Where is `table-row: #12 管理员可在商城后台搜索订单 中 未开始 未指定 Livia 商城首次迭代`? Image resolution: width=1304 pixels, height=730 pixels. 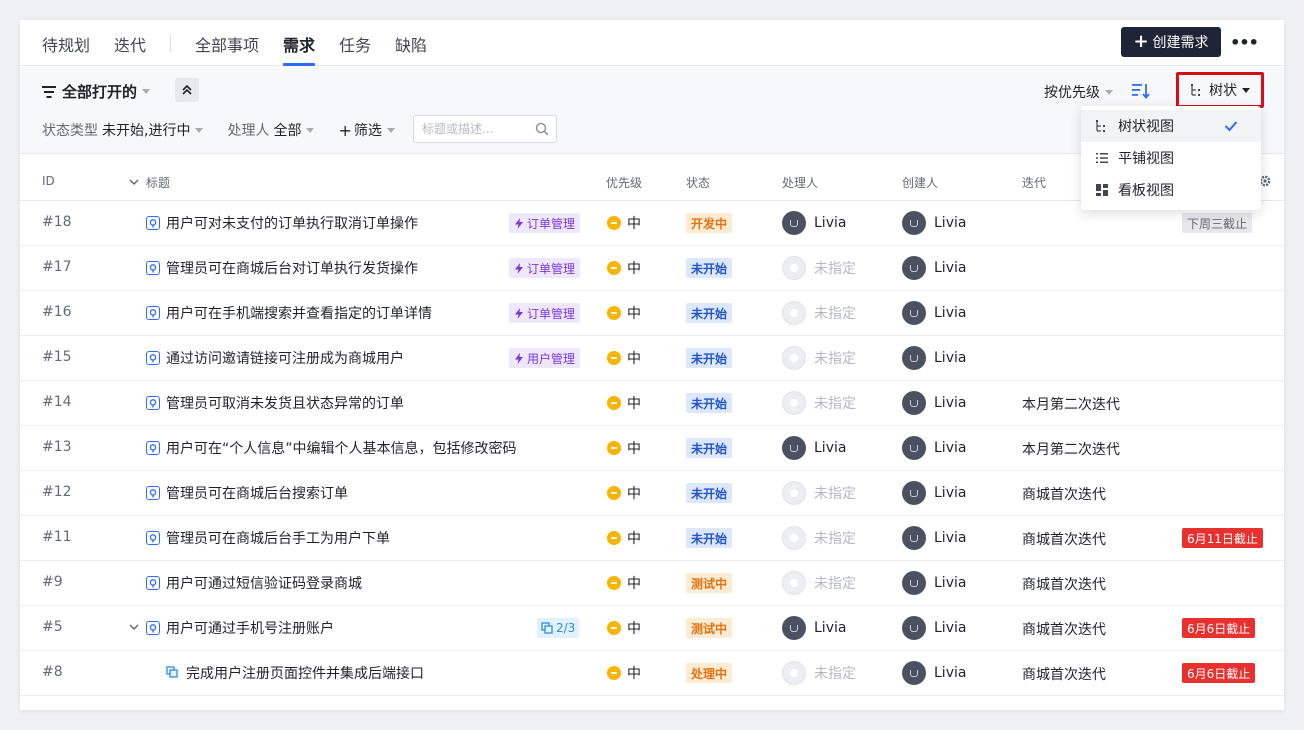 table-row: #12 管理员可在商城后台搜索订单 中 未开始 未指定 Livia 商城首次迭代 is located at coordinates (652, 493).